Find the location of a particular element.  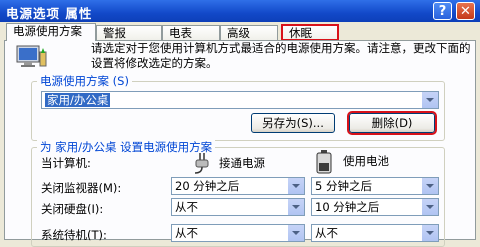

monitor-off-dc-select: 5 分钟之后 is located at coordinates (375, 186).